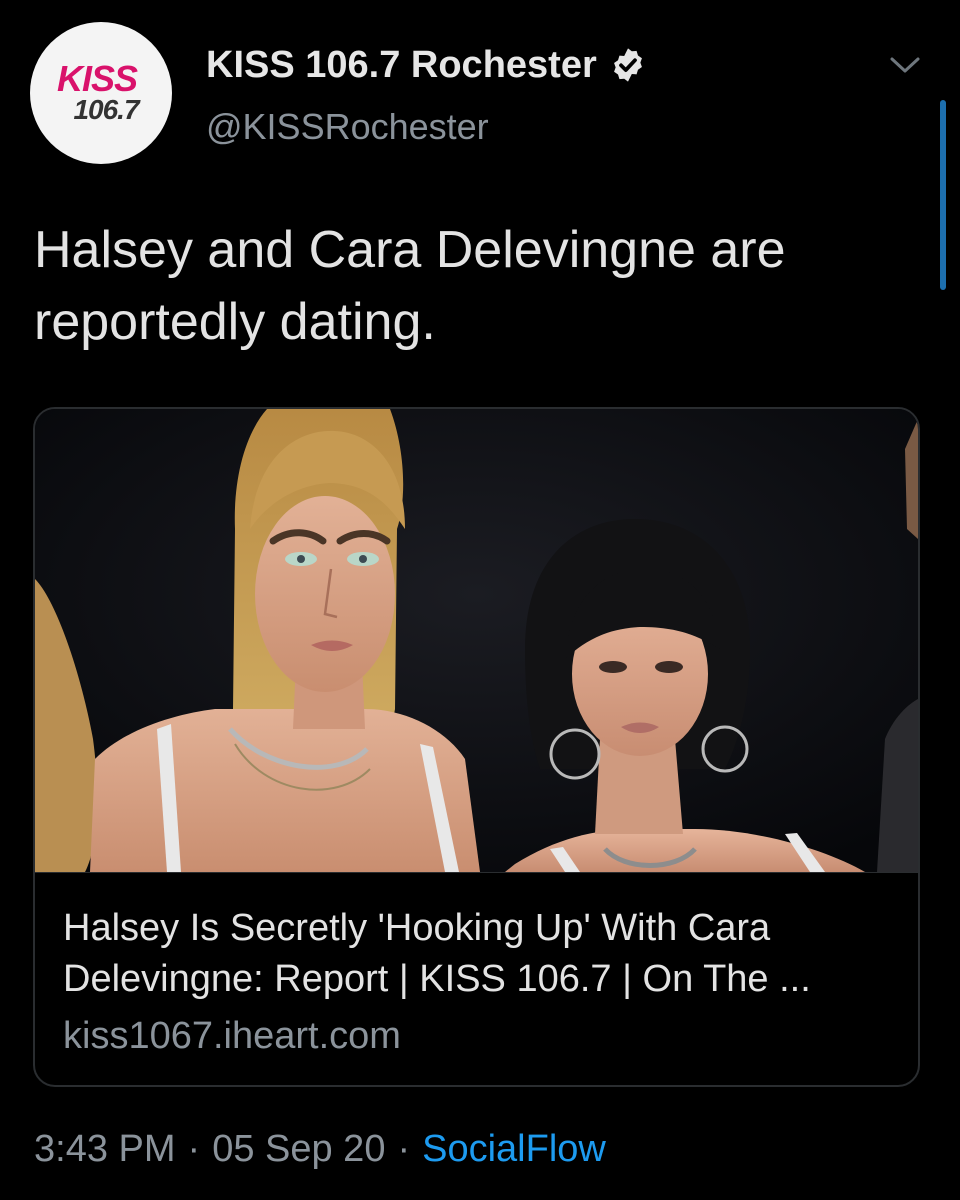 The image size is (960, 1200). What do you see at coordinates (105, 1149) in the screenshot?
I see `tweet-time: 3:43 PM` at bounding box center [105, 1149].